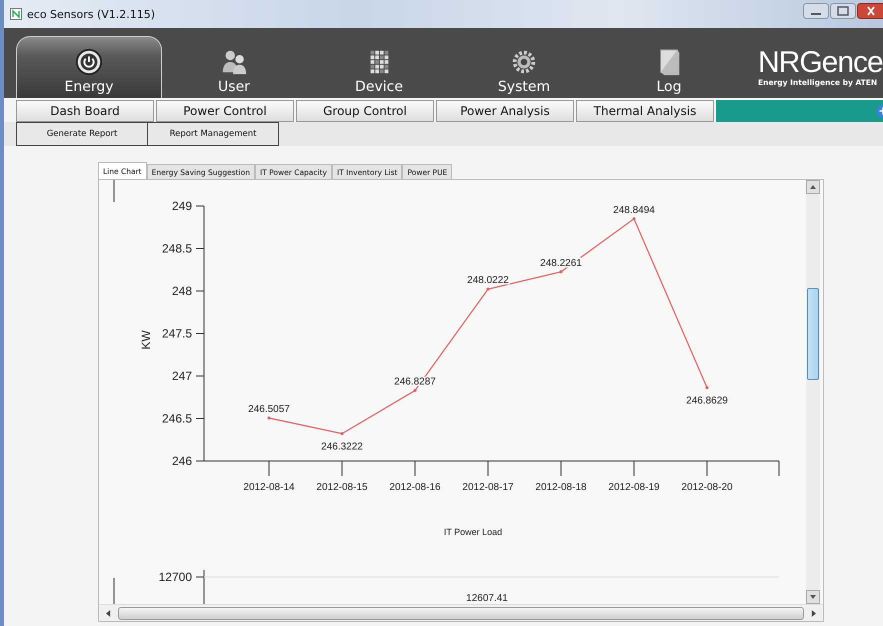 The width and height of the screenshot is (883, 626). Describe the element at coordinates (342, 447) in the screenshot. I see `data-label: 246.3222` at that location.